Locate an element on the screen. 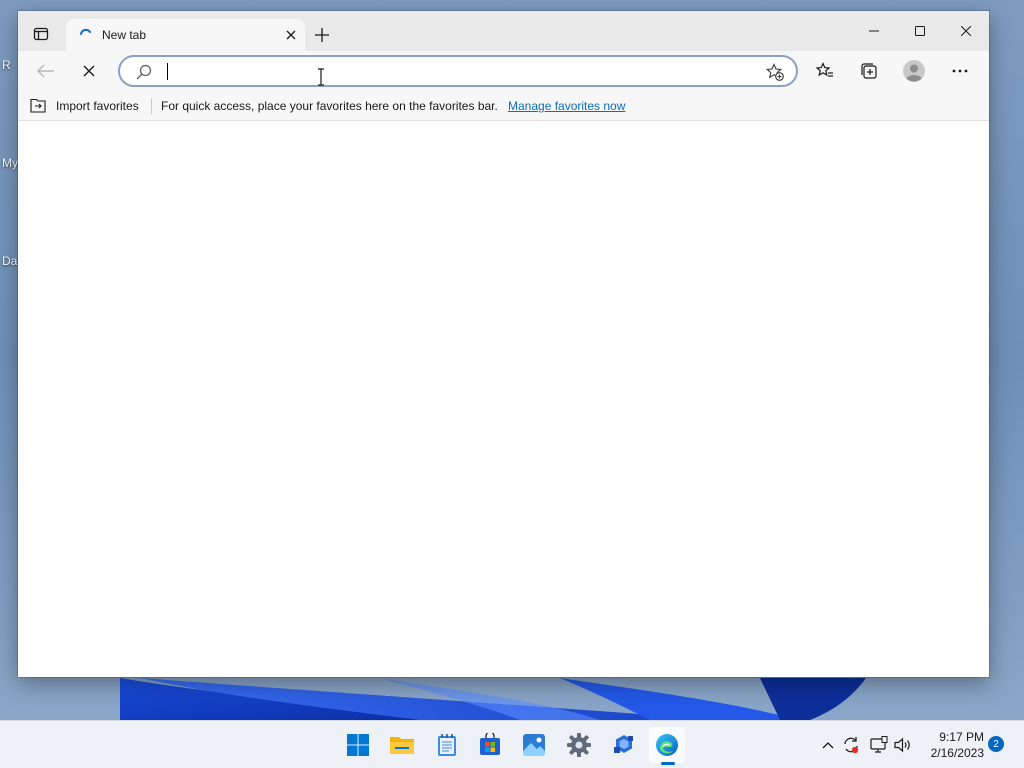  tab-close-button is located at coordinates (291, 35).